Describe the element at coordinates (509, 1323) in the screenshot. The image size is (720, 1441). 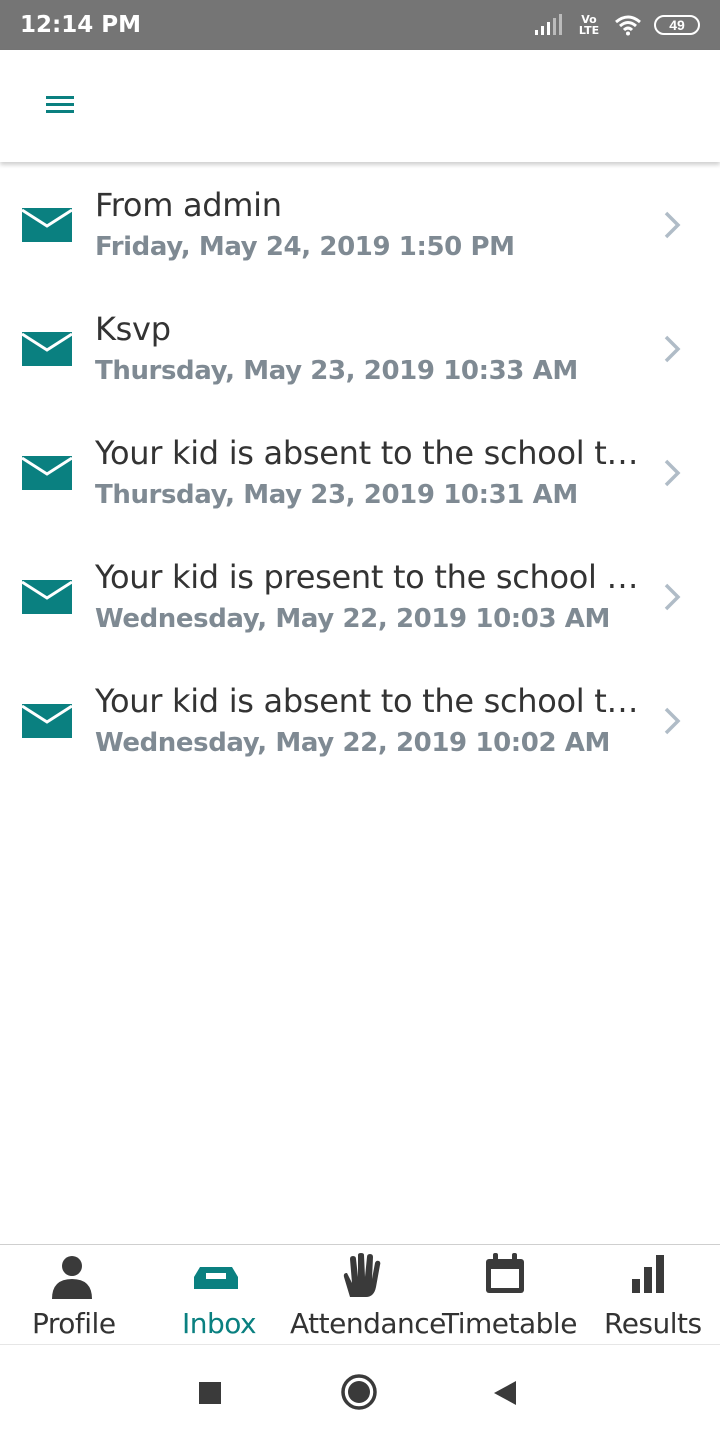
I see `tab-label: Timetable` at that location.